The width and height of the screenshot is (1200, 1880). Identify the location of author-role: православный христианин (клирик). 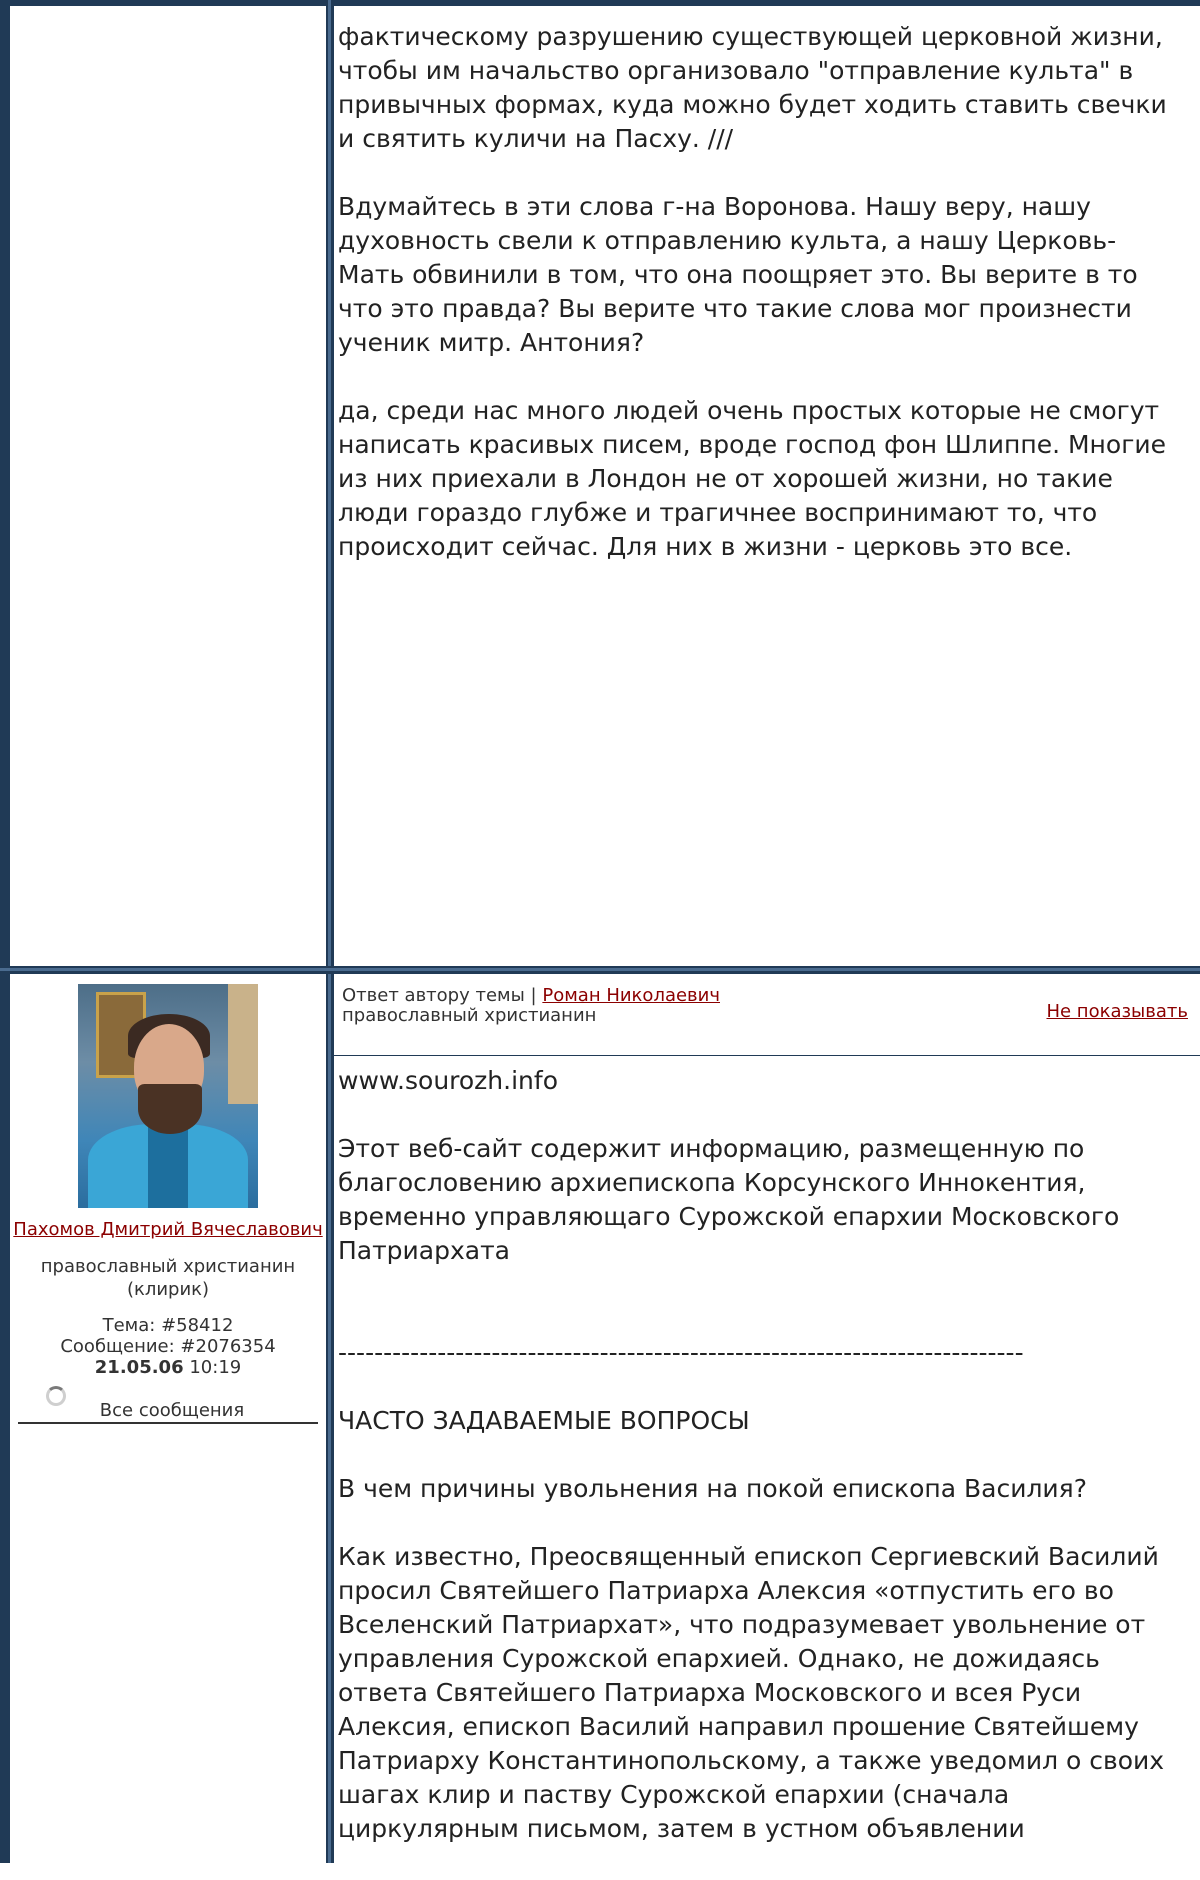
(168, 1278).